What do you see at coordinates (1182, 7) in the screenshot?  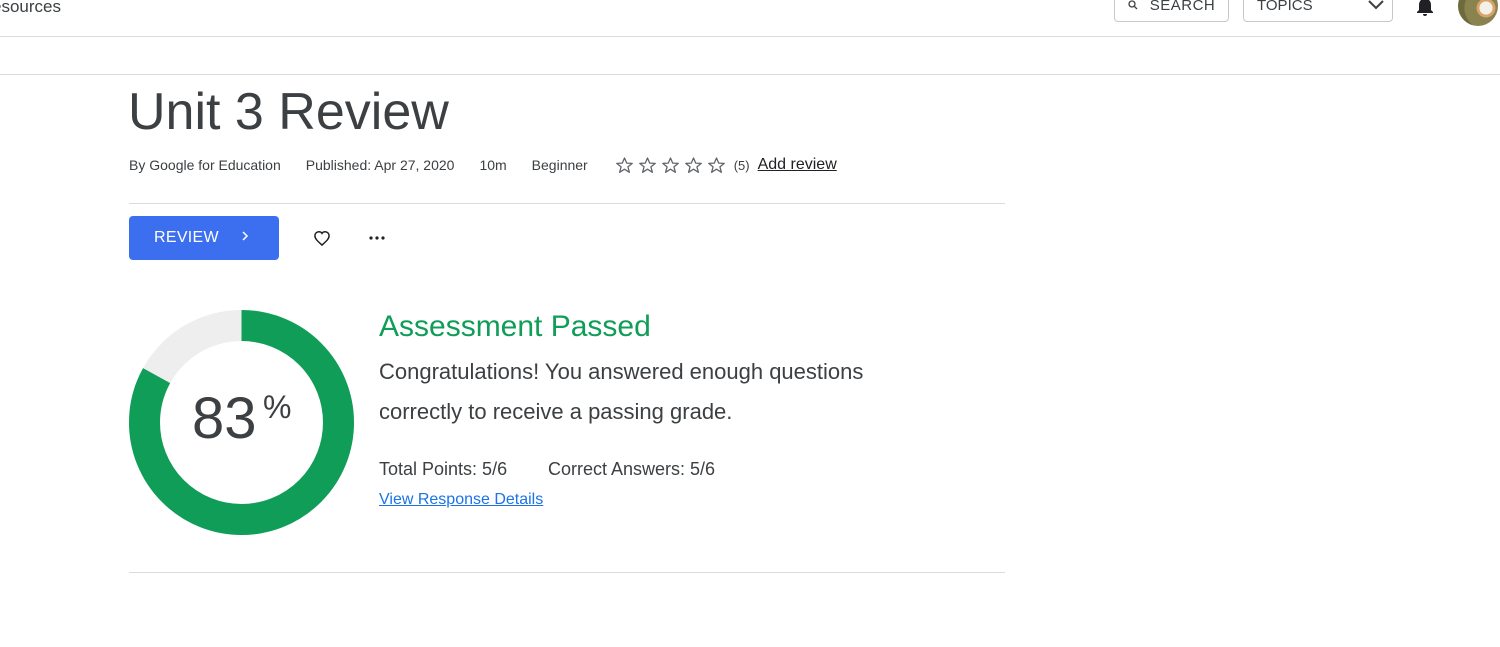 I see `search-label: SEARCH` at bounding box center [1182, 7].